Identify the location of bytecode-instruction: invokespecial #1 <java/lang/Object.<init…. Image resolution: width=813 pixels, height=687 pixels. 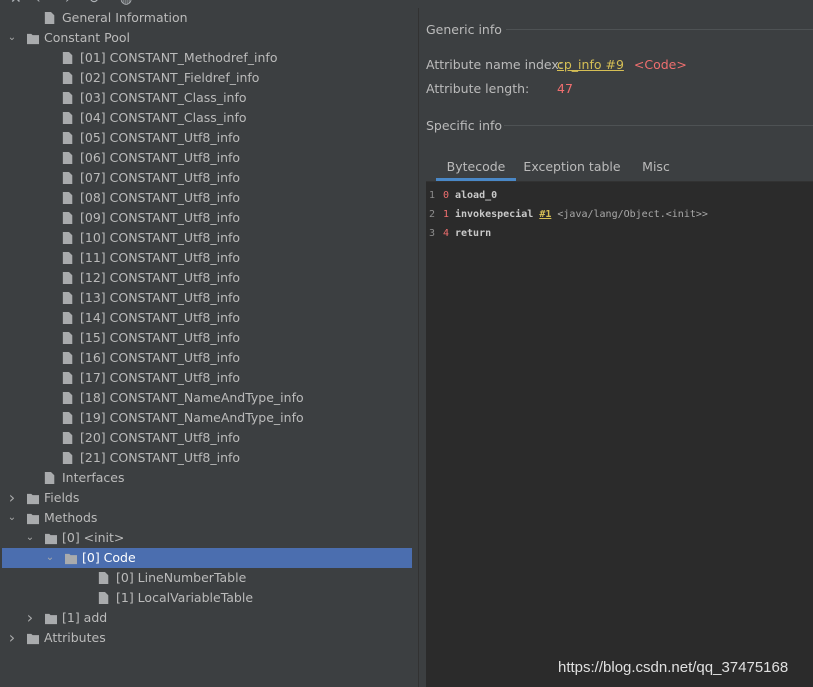
(581, 214).